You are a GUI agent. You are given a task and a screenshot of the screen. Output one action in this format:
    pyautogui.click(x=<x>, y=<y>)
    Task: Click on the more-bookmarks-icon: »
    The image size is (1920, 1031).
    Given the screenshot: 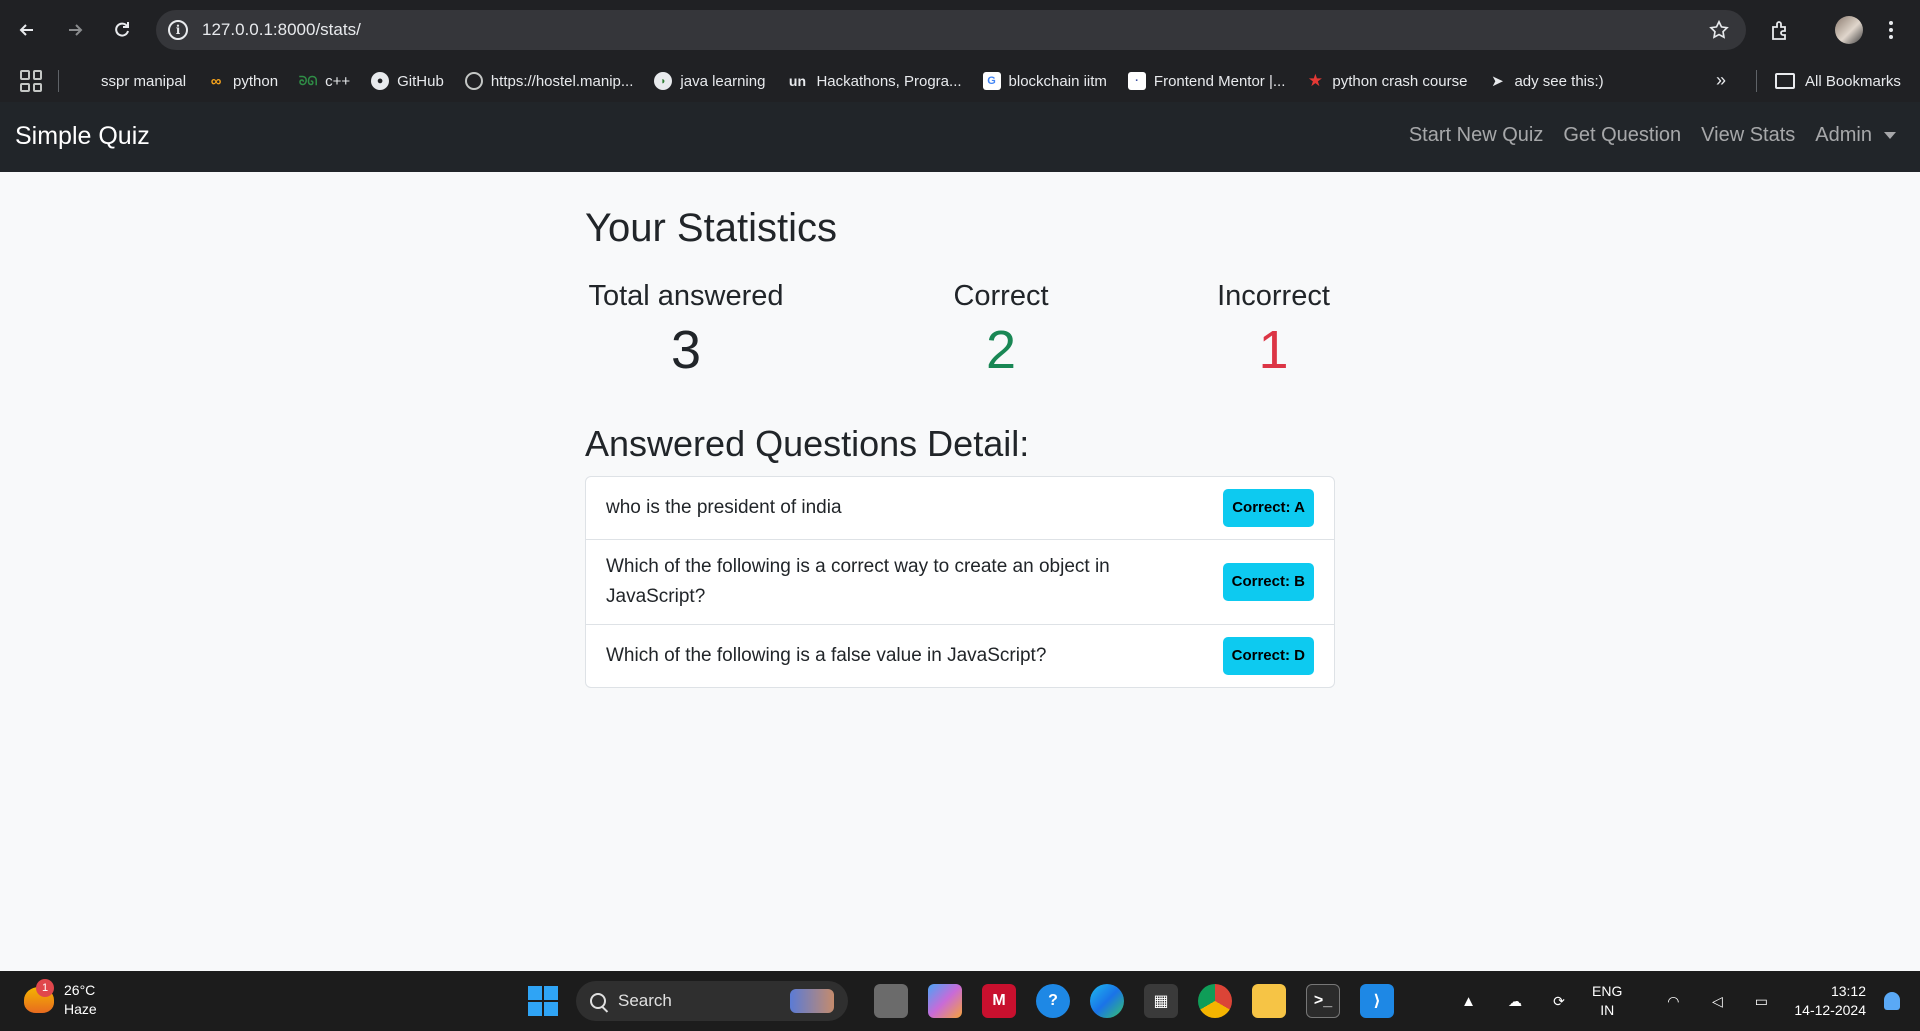 What is the action you would take?
    pyautogui.click(x=1721, y=80)
    